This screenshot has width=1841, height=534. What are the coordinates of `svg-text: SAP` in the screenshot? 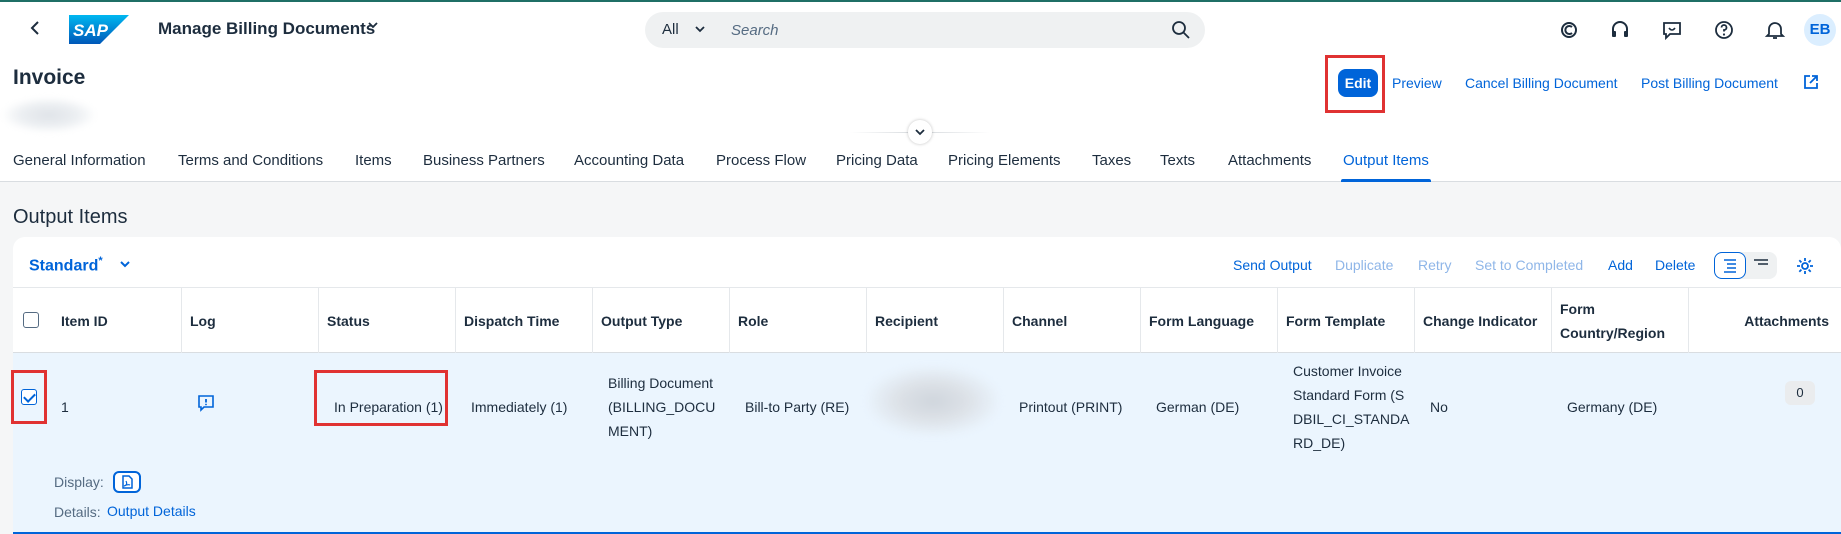 It's located at (91, 30).